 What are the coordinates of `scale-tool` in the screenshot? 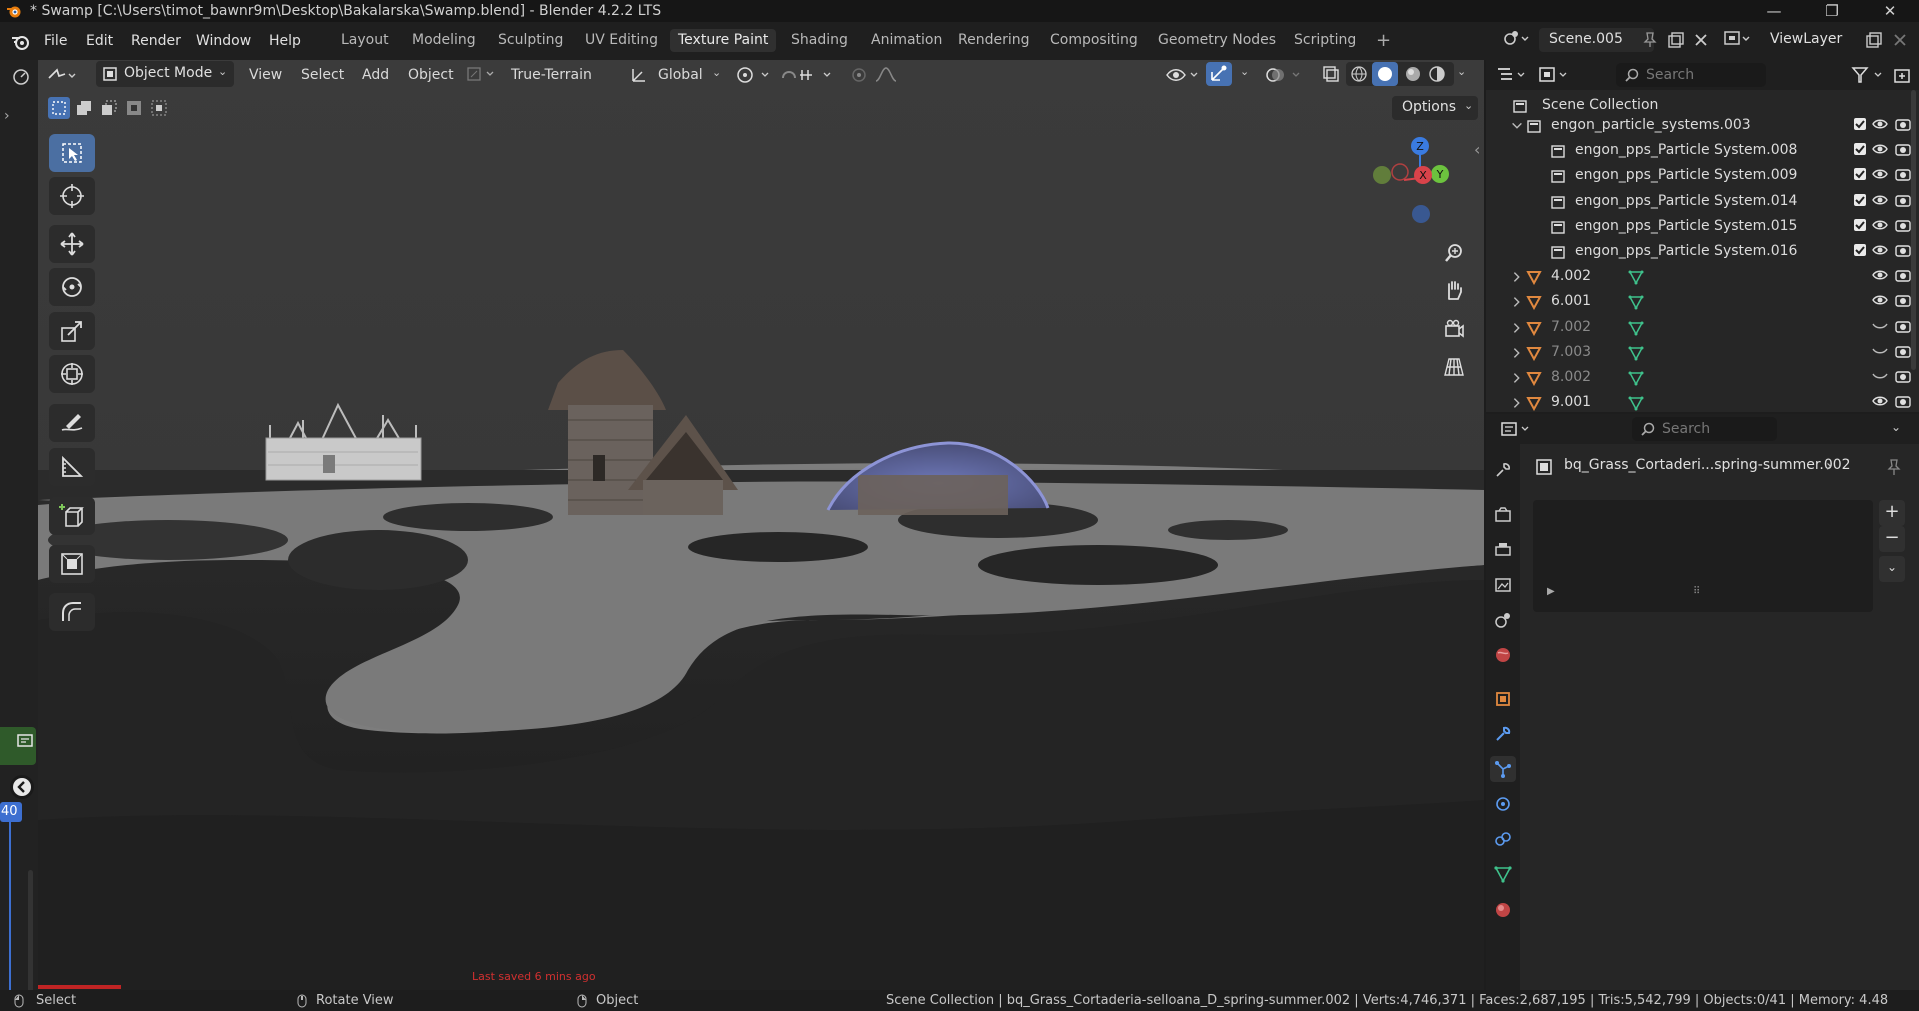 It's located at (72, 331).